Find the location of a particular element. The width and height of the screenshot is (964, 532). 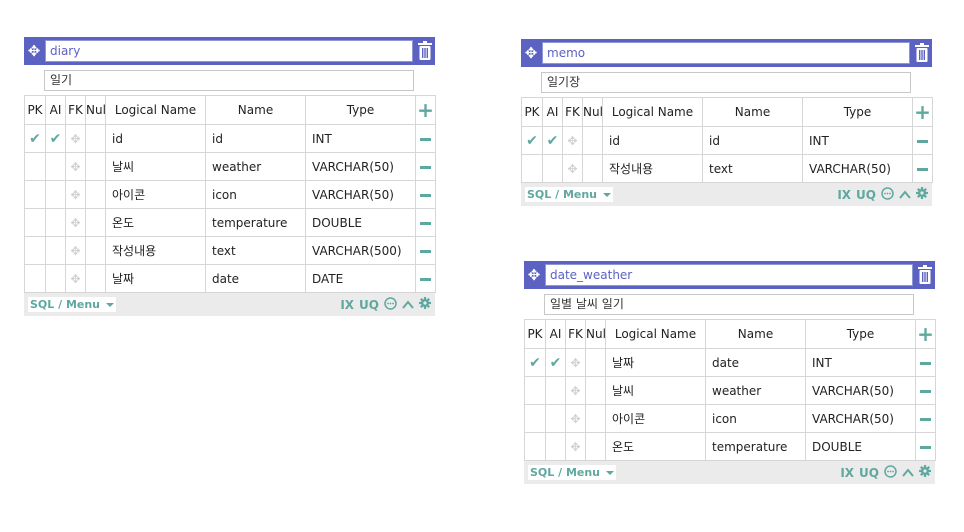

table-comment-input: 일기장 is located at coordinates (726, 82).